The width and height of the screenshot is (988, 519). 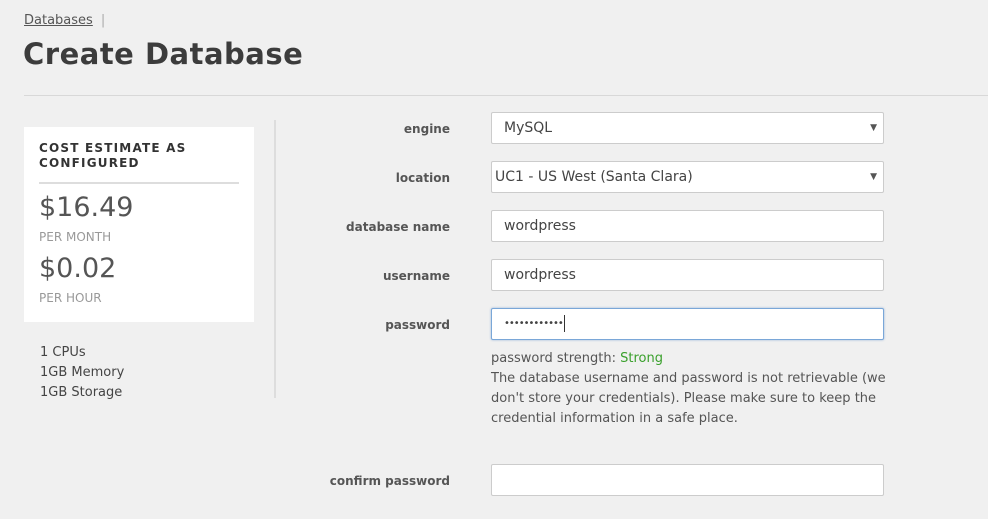 What do you see at coordinates (398, 227) in the screenshot?
I see `database-name-label: database name` at bounding box center [398, 227].